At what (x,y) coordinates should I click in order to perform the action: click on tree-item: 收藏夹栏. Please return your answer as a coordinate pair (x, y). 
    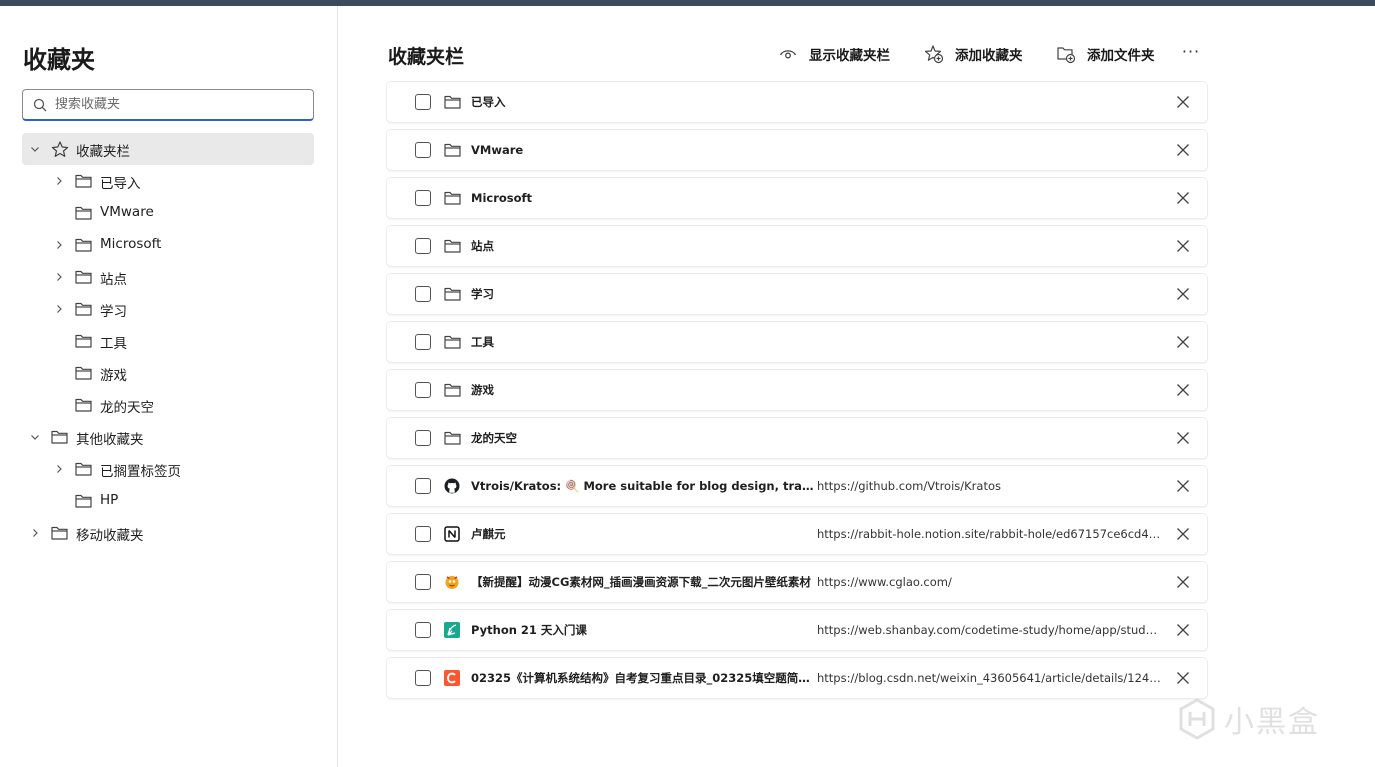
    Looking at the image, I should click on (168, 149).